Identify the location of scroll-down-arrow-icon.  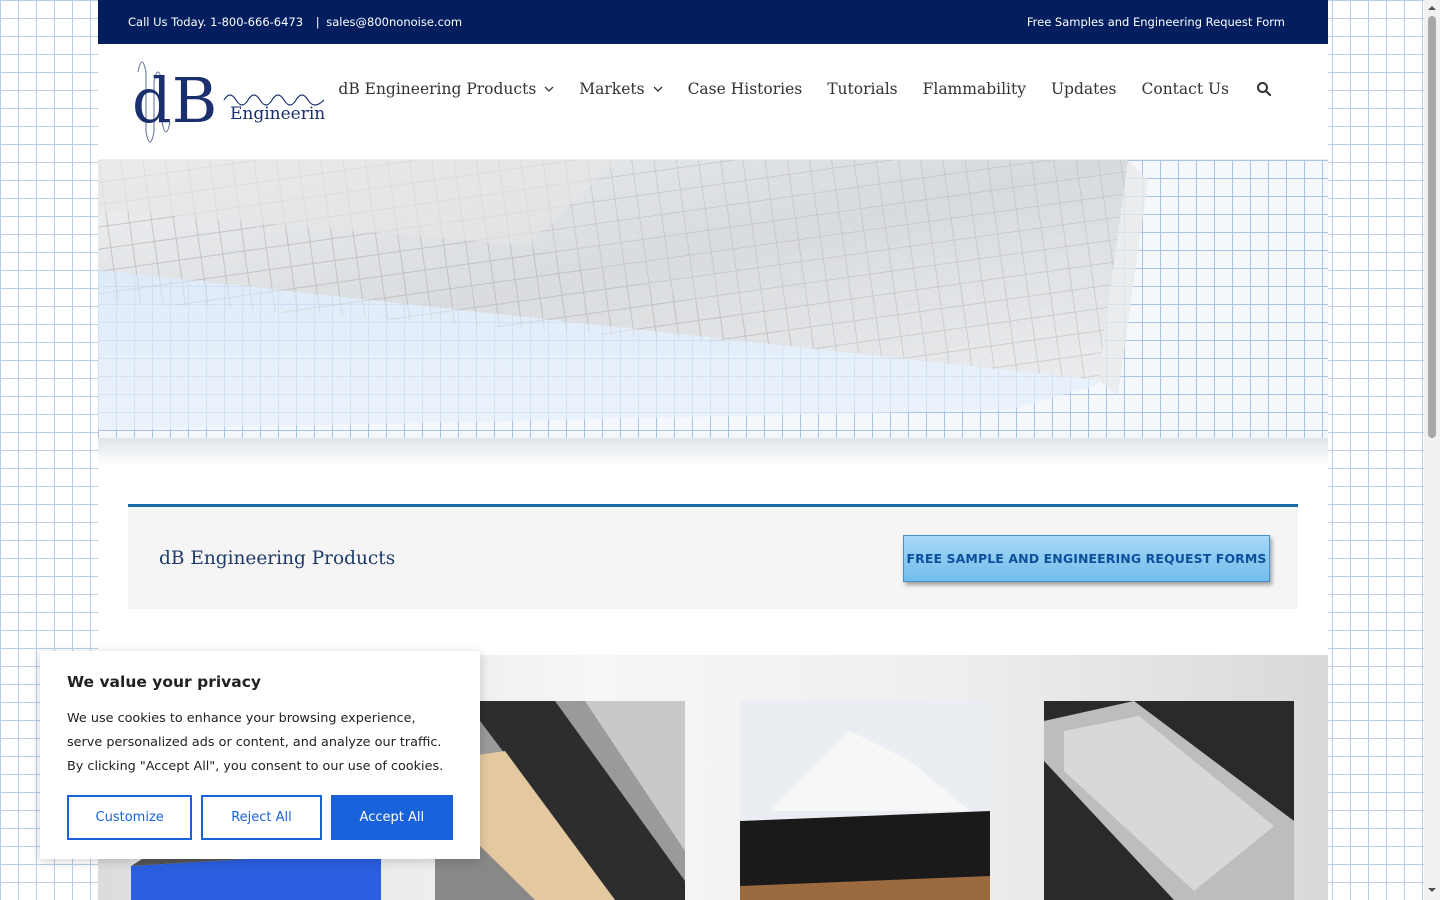
(1432, 890).